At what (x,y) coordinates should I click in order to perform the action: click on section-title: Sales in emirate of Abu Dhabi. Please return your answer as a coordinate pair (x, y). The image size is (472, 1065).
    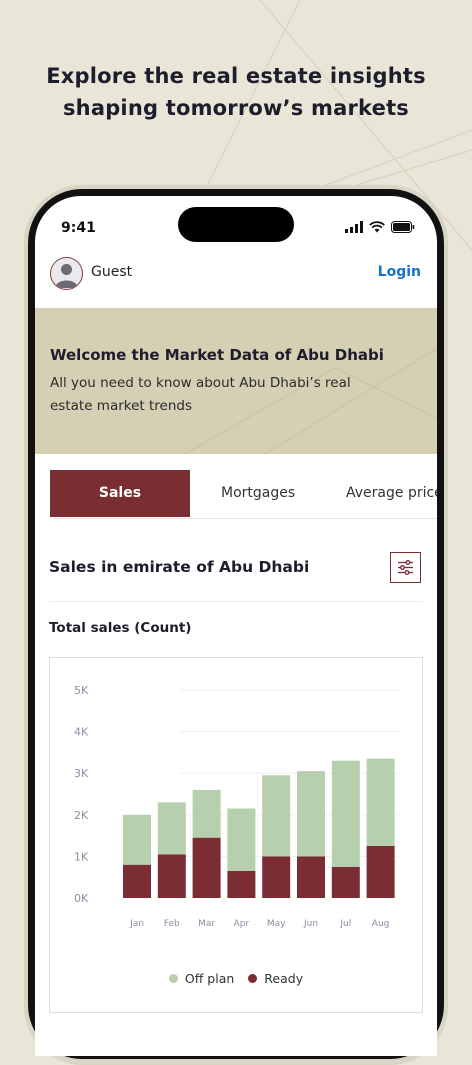
    Looking at the image, I should click on (179, 567).